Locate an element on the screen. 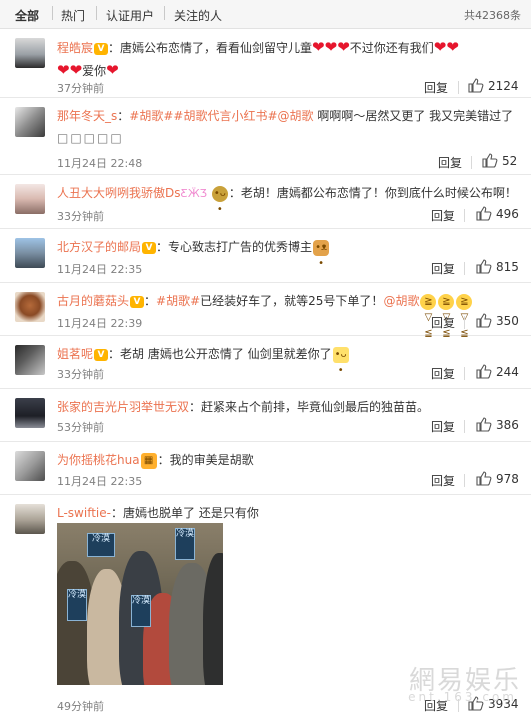 Image resolution: width=531 pixels, height=714 pixels. like-count: 386 is located at coordinates (507, 425).